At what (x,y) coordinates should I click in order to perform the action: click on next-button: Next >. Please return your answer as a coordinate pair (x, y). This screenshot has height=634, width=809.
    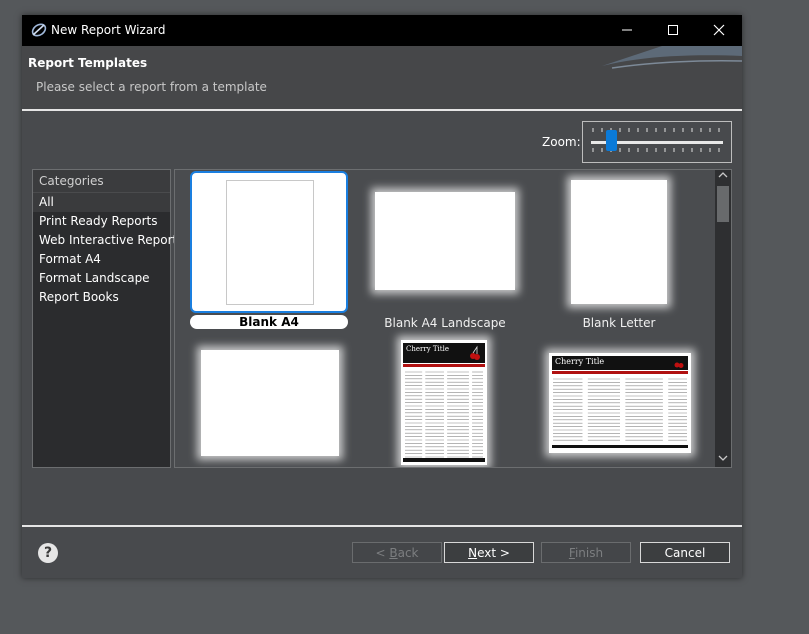
    Looking at the image, I should click on (489, 552).